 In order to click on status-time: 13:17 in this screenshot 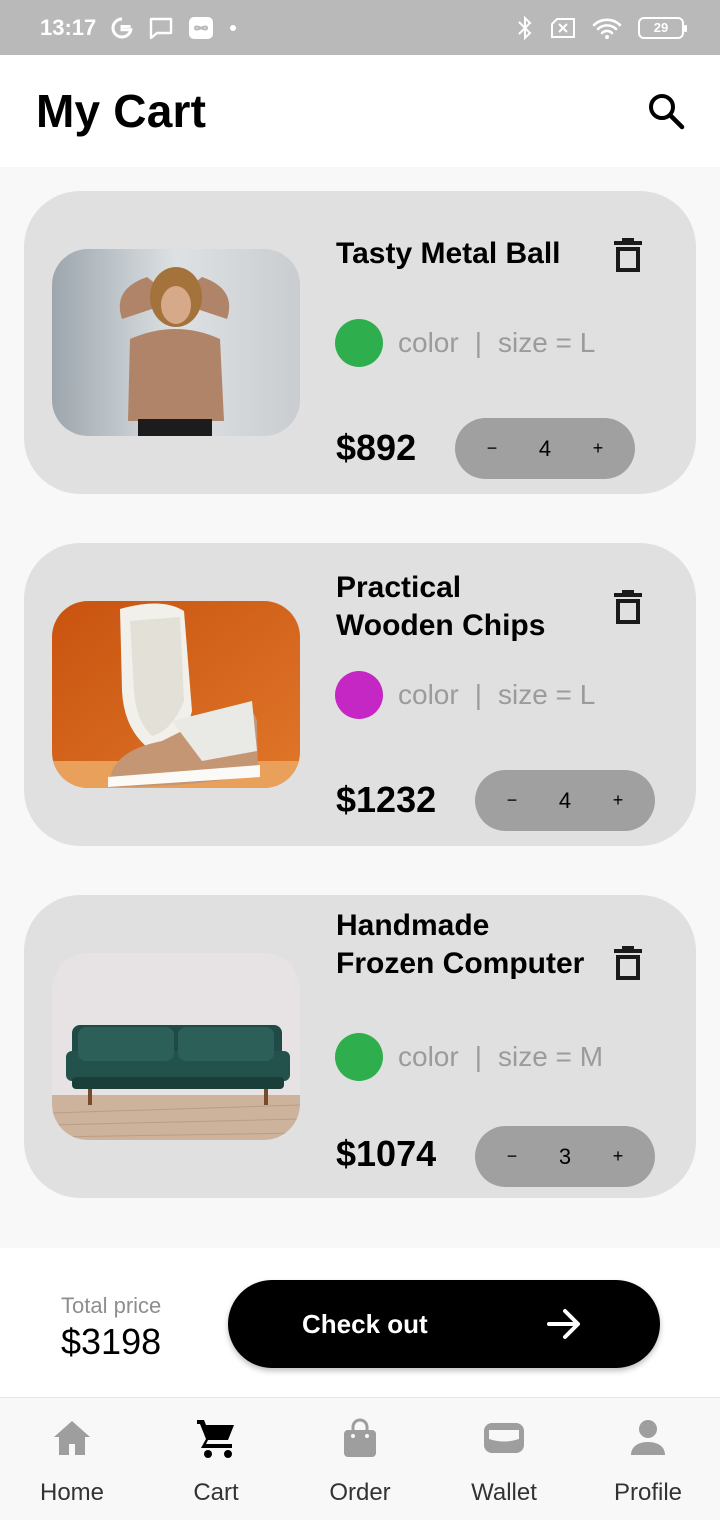, I will do `click(68, 27)`.